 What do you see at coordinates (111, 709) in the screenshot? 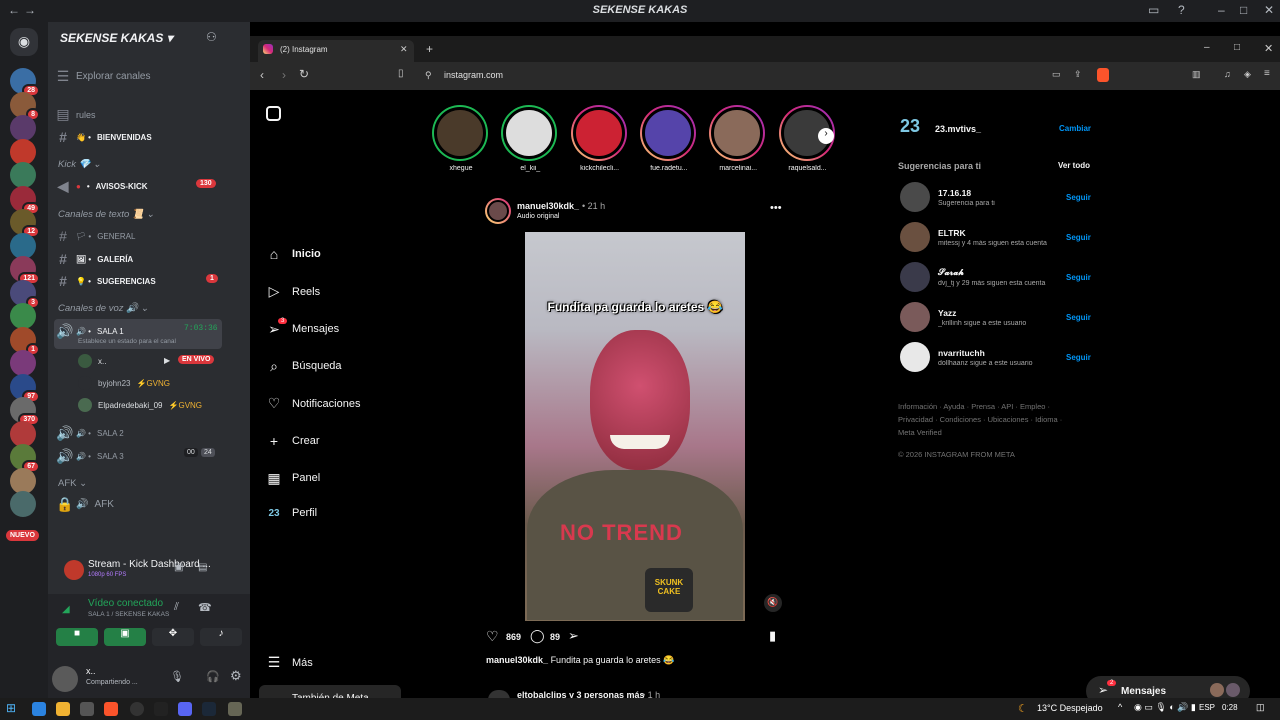
I see `brave-icon` at bounding box center [111, 709].